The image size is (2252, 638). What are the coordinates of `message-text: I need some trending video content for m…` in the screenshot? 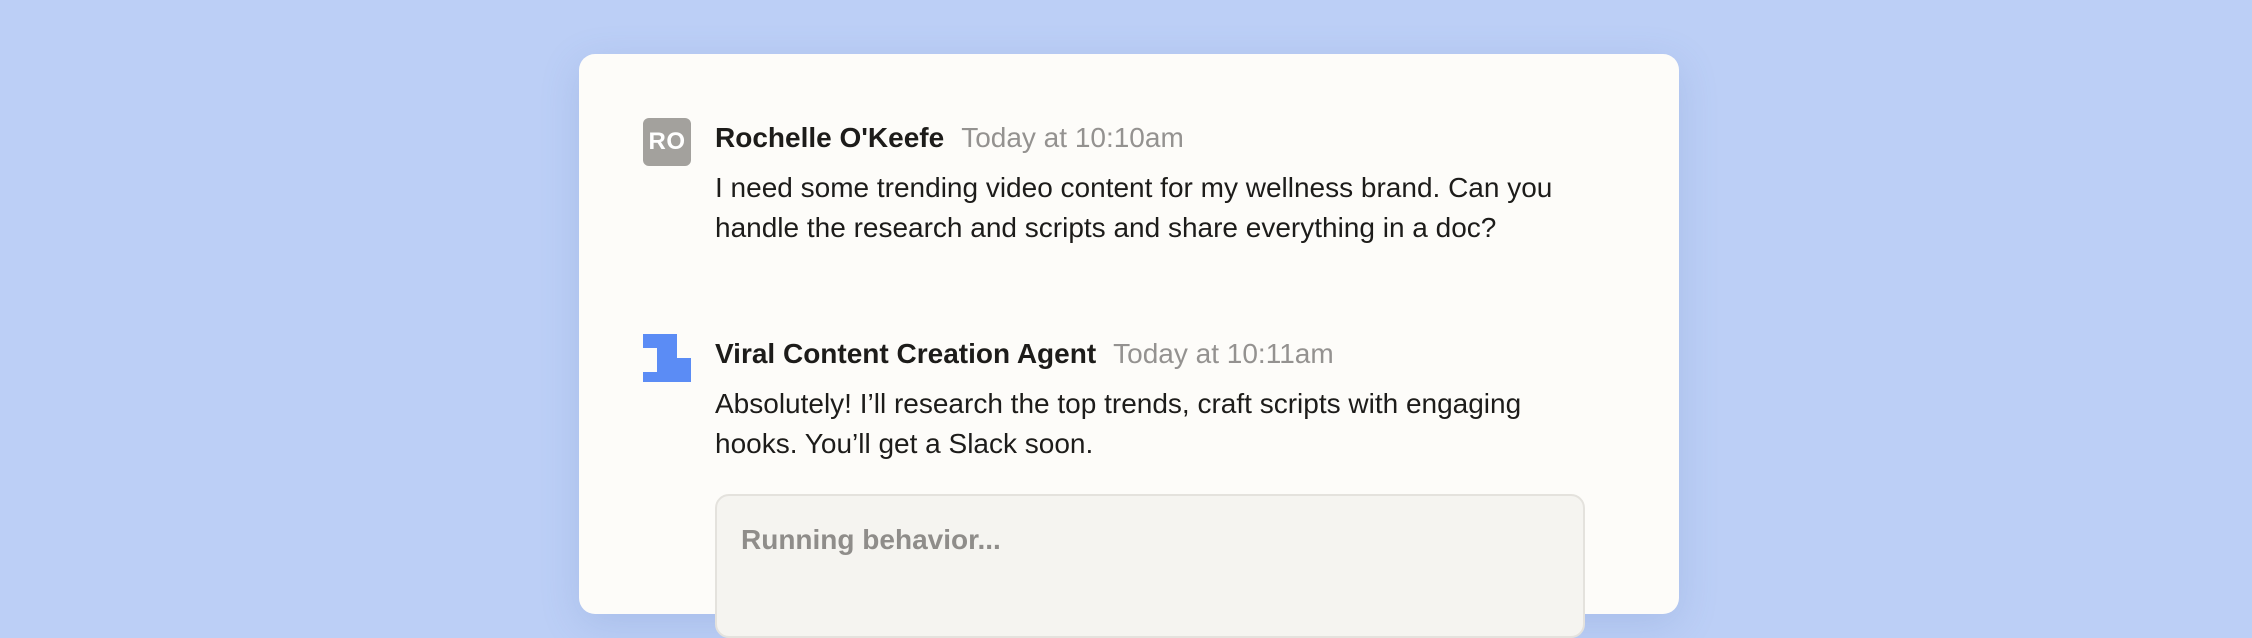 It's located at (1134, 207).